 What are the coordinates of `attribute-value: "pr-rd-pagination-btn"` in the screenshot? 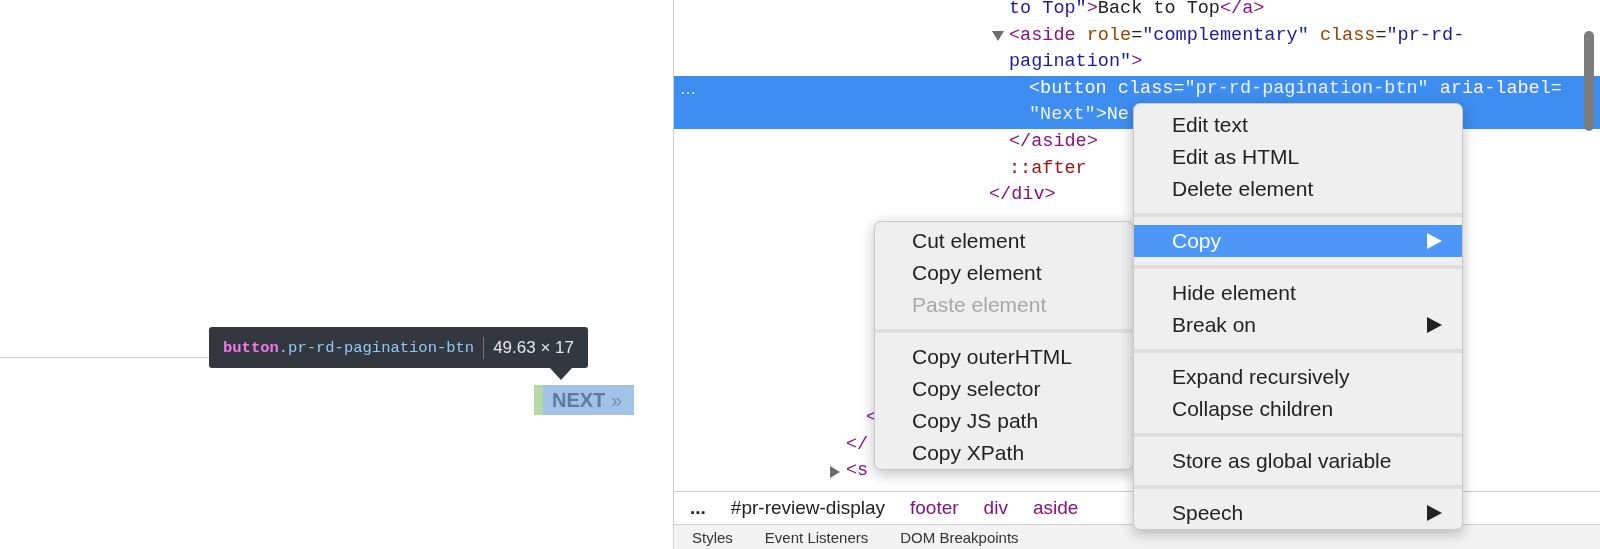 It's located at (1306, 88).